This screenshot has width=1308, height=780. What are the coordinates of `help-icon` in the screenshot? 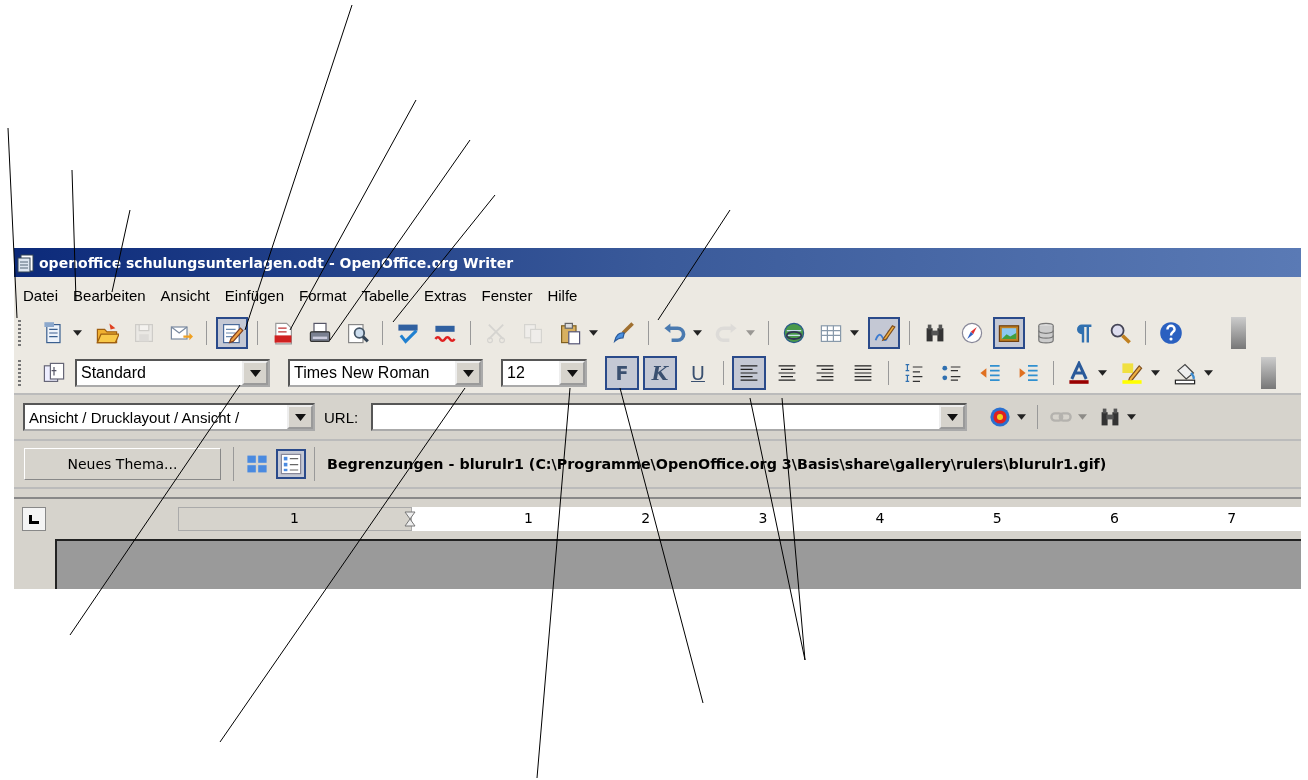 It's located at (1171, 333).